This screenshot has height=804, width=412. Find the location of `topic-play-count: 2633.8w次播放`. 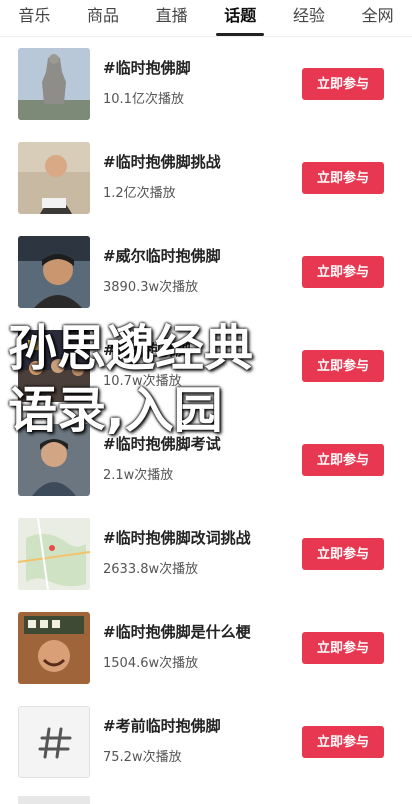

topic-play-count: 2633.8w次播放 is located at coordinates (151, 569).